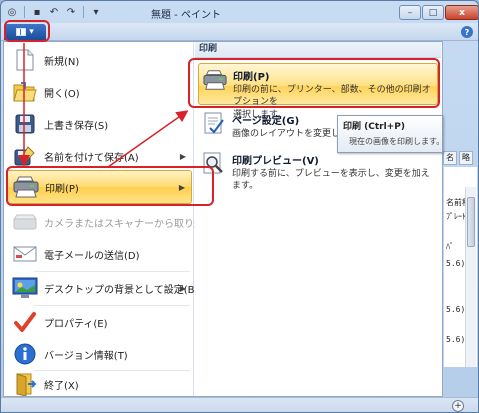 The height and width of the screenshot is (413, 479). I want to click on save-icon, so click(25, 124).